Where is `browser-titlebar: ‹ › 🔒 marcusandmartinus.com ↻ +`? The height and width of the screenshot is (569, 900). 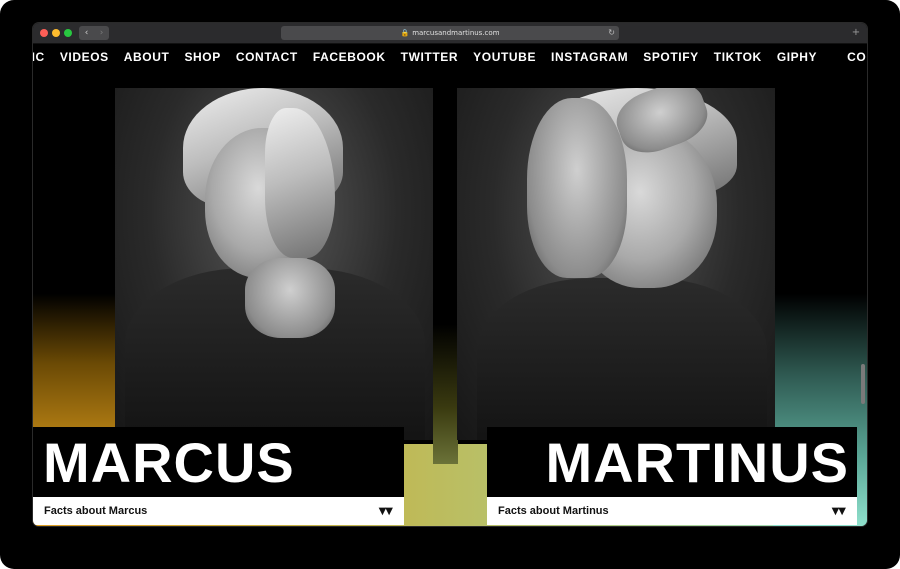
browser-titlebar: ‹ › 🔒 marcusandmartinus.com ↻ + is located at coordinates (450, 33).